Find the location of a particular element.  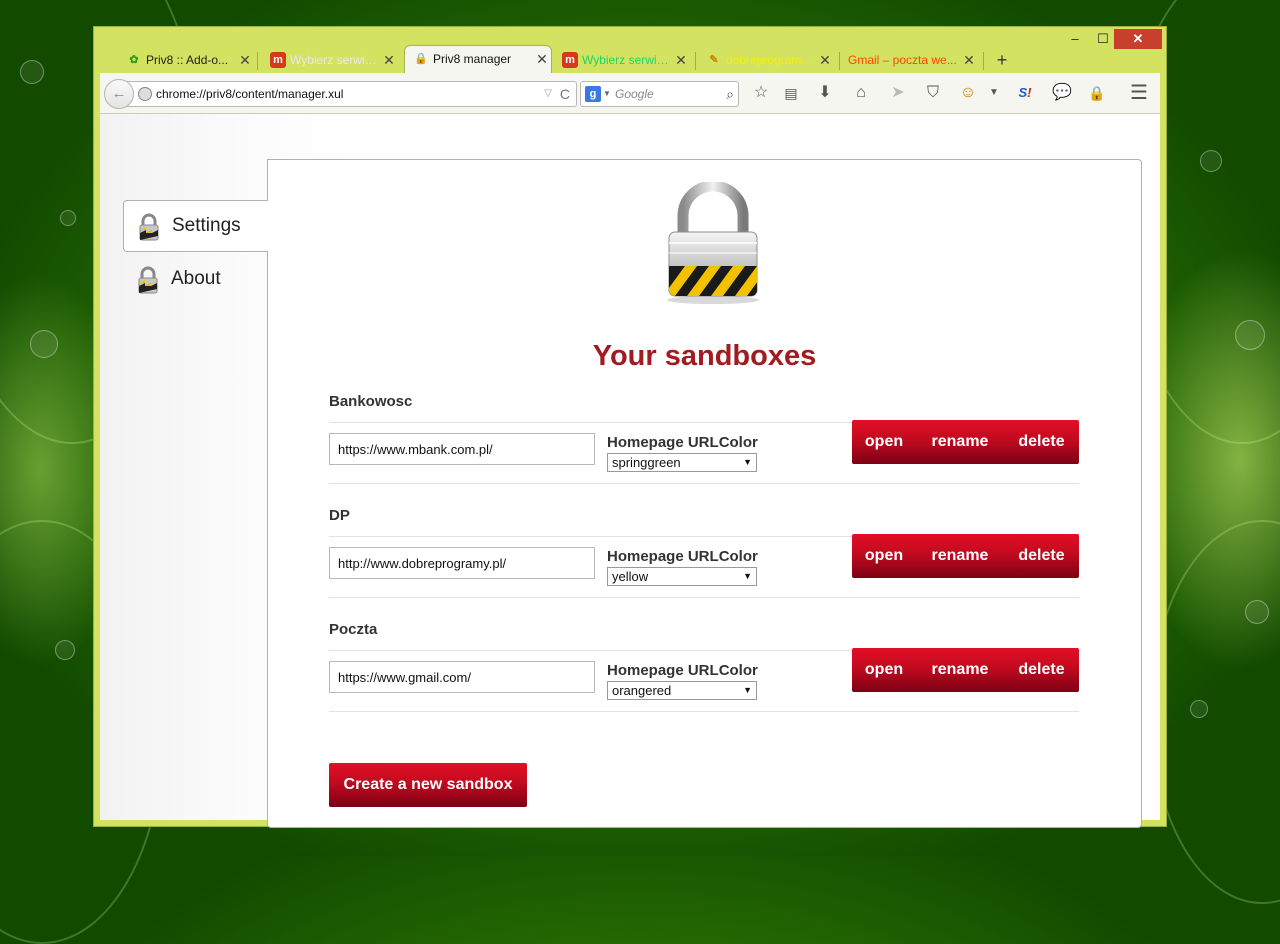

page-title: Your sandboxes is located at coordinates (704, 356).